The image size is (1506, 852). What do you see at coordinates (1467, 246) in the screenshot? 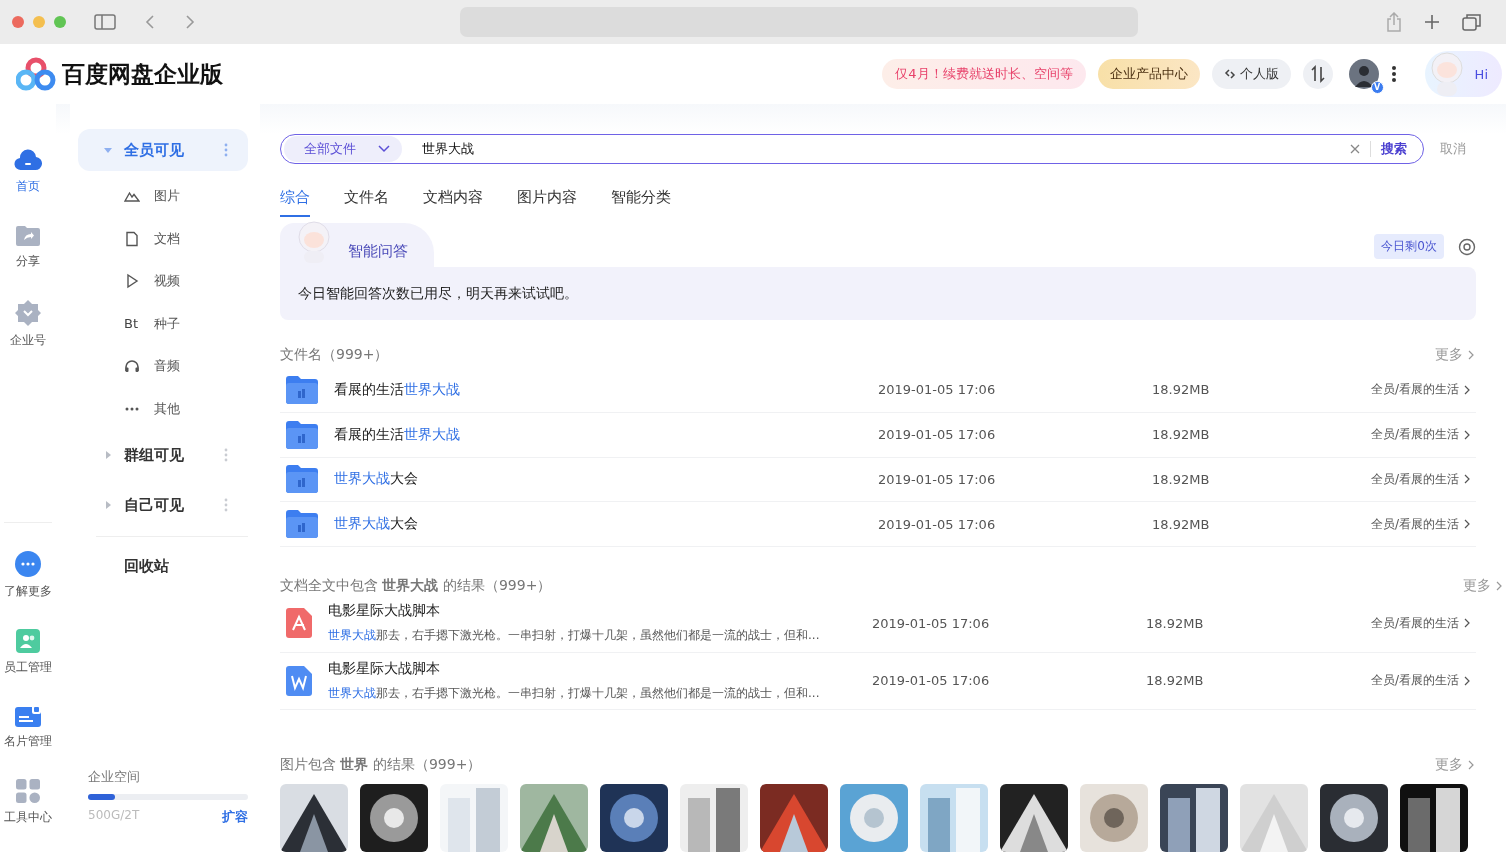
I see `settings-icon` at bounding box center [1467, 246].